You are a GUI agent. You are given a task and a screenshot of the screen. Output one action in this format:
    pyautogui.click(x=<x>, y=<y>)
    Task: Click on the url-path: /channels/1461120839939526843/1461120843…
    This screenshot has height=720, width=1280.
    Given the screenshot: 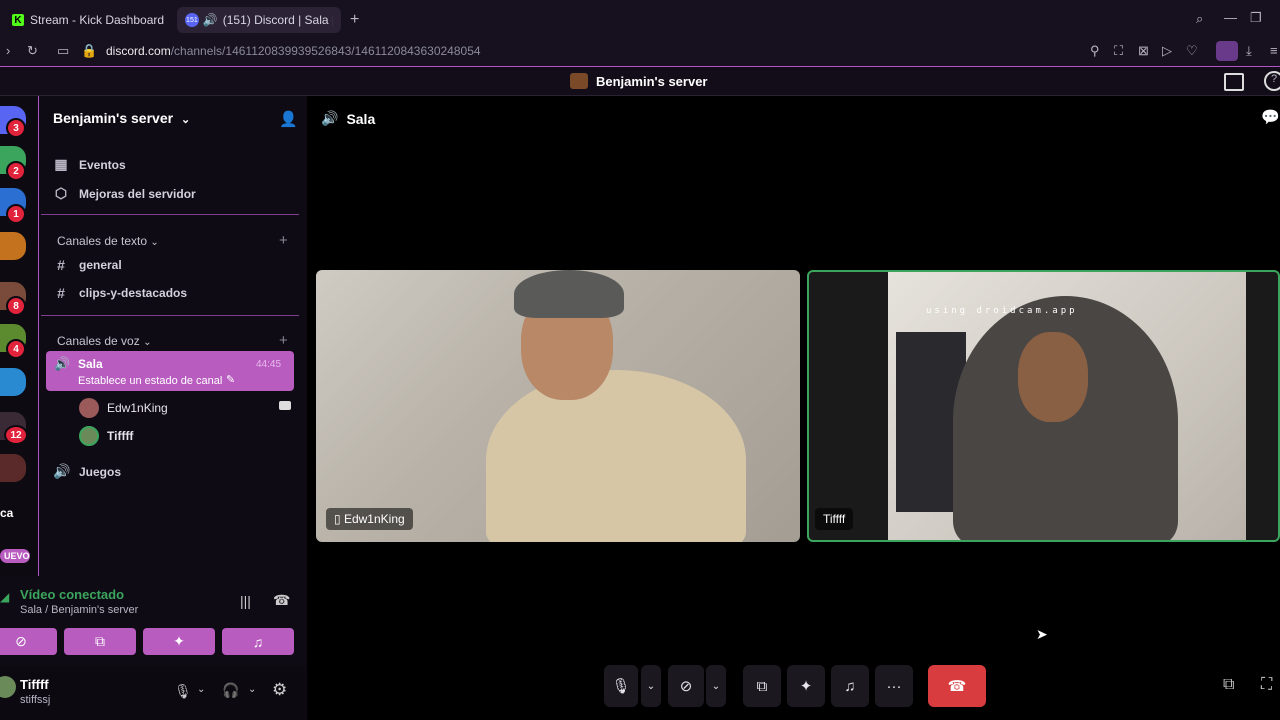 What is the action you would take?
    pyautogui.click(x=325, y=51)
    